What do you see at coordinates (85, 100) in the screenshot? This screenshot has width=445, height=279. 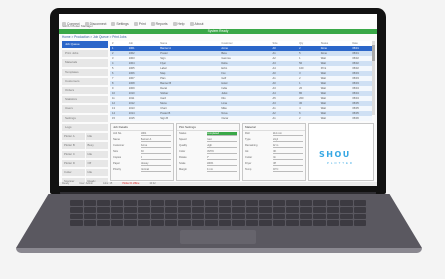 I see `sidebar-item-statistics: Statistics` at bounding box center [85, 100].